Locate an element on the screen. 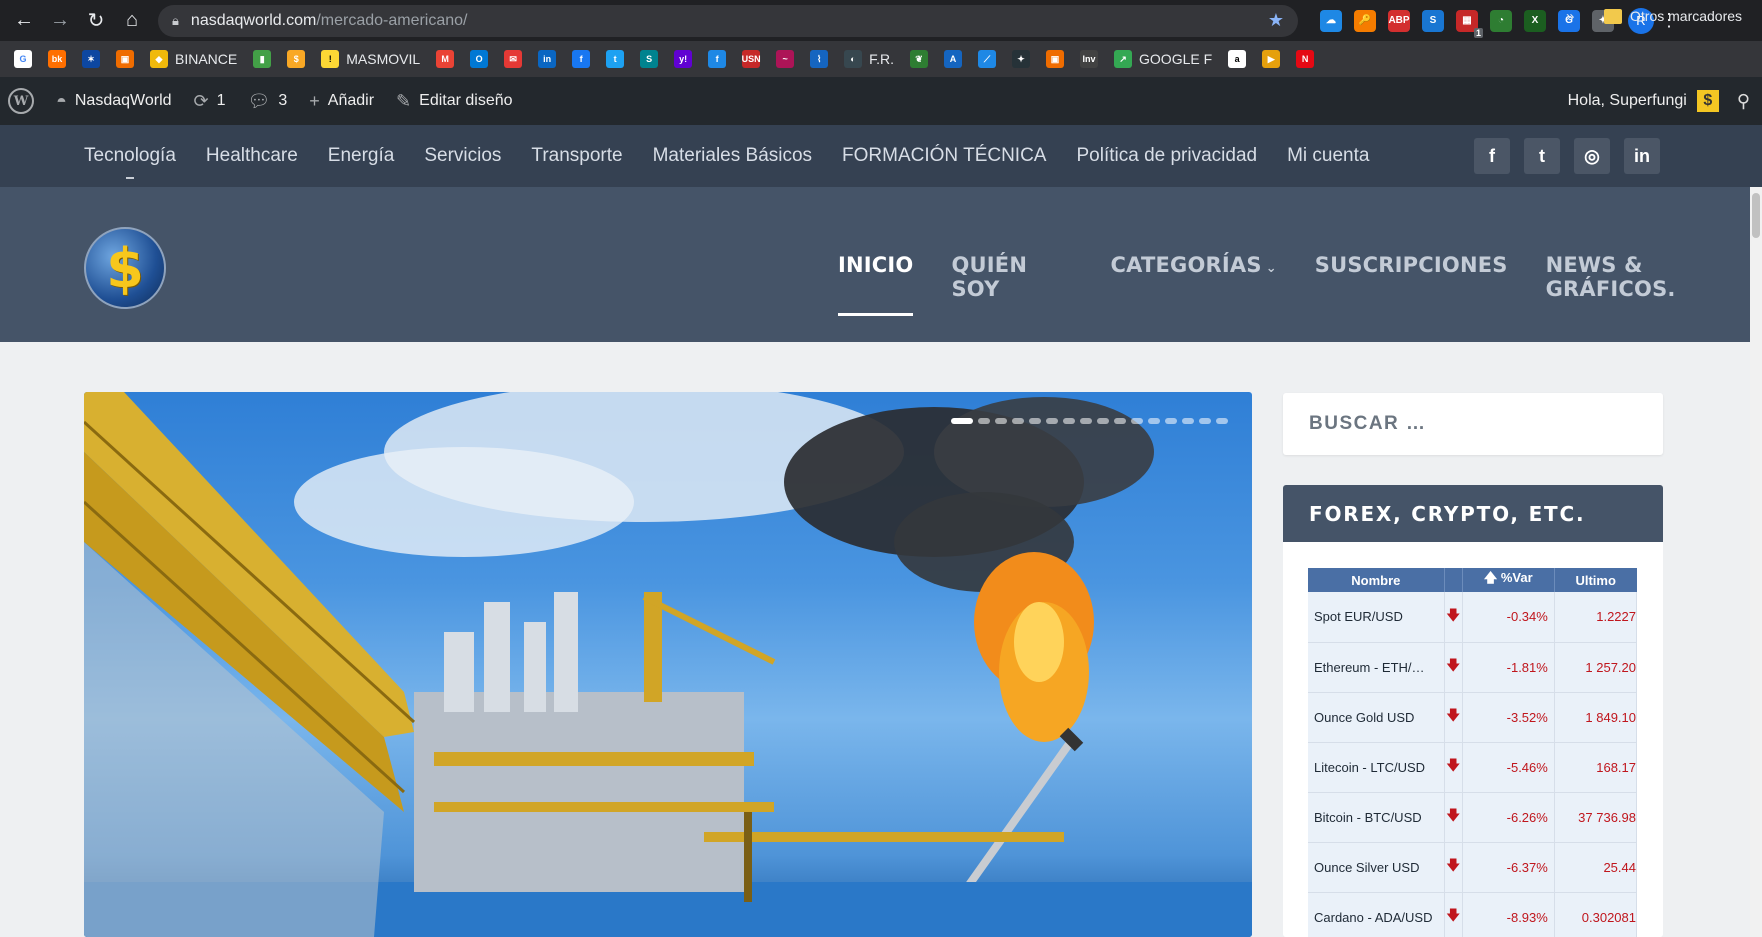 Image resolution: width=1762 pixels, height=937 pixels. wp-logo-button: W is located at coordinates (17, 101).